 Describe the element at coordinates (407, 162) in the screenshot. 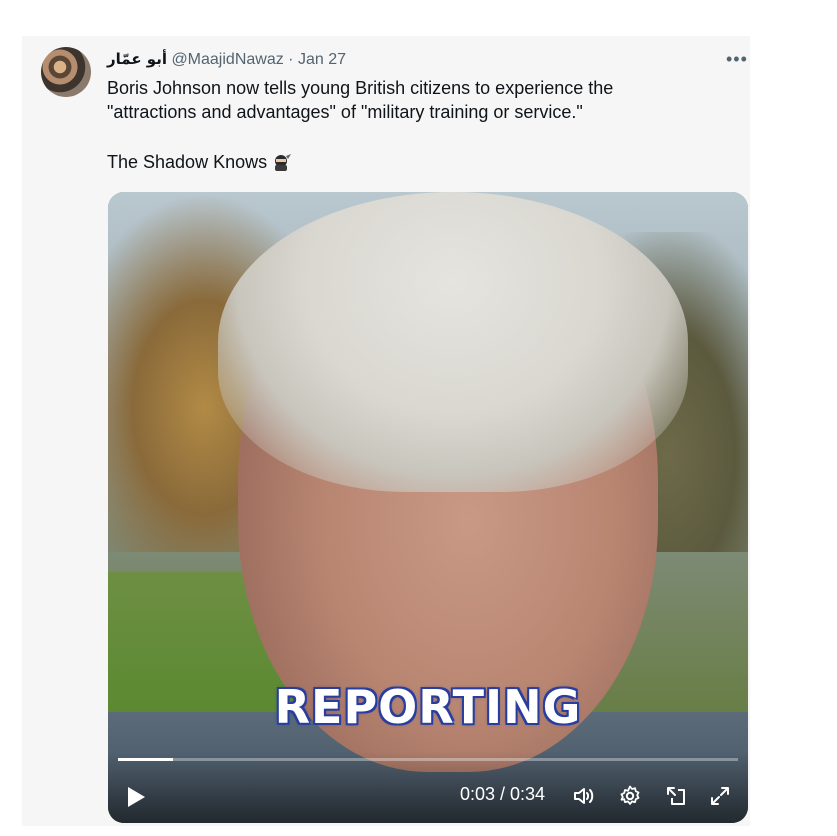

I see `tweet-text-line2: The Shadow Knows` at that location.